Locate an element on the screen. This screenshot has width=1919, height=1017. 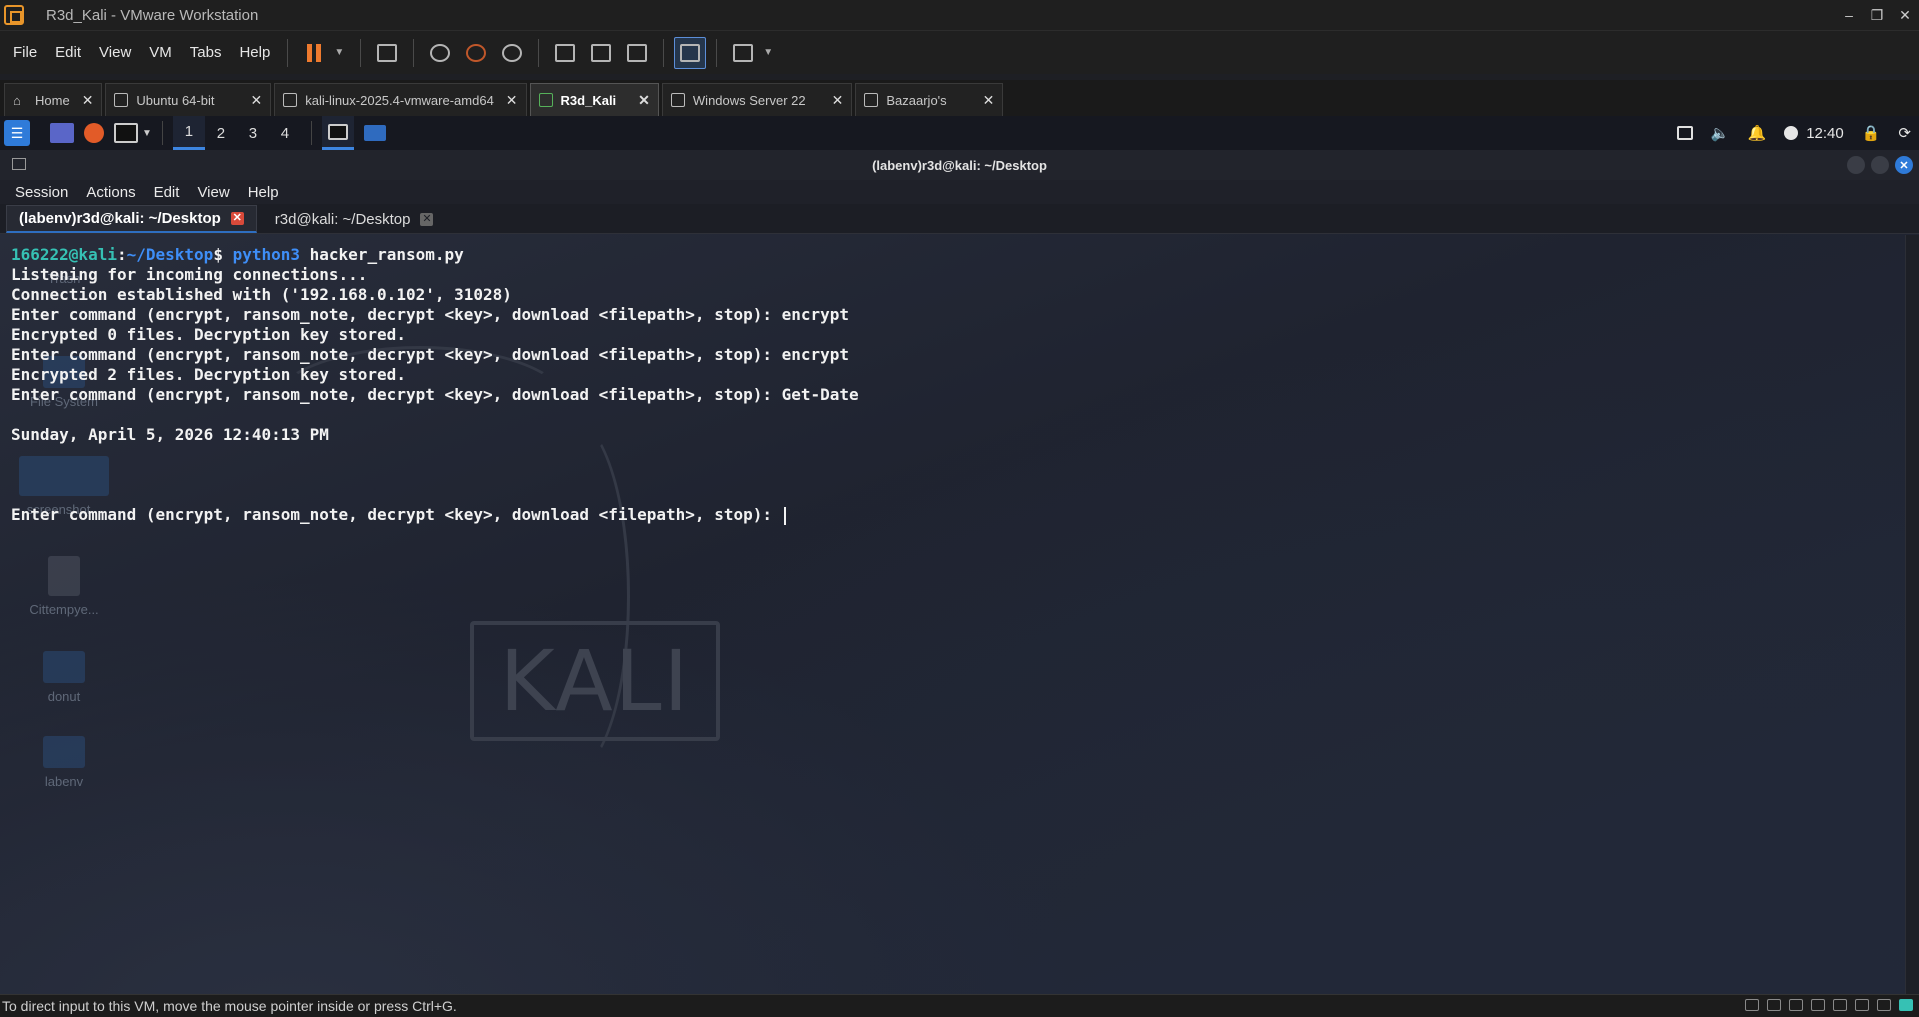
send-ctrl-alt-del-button is located at coordinates (387, 53).